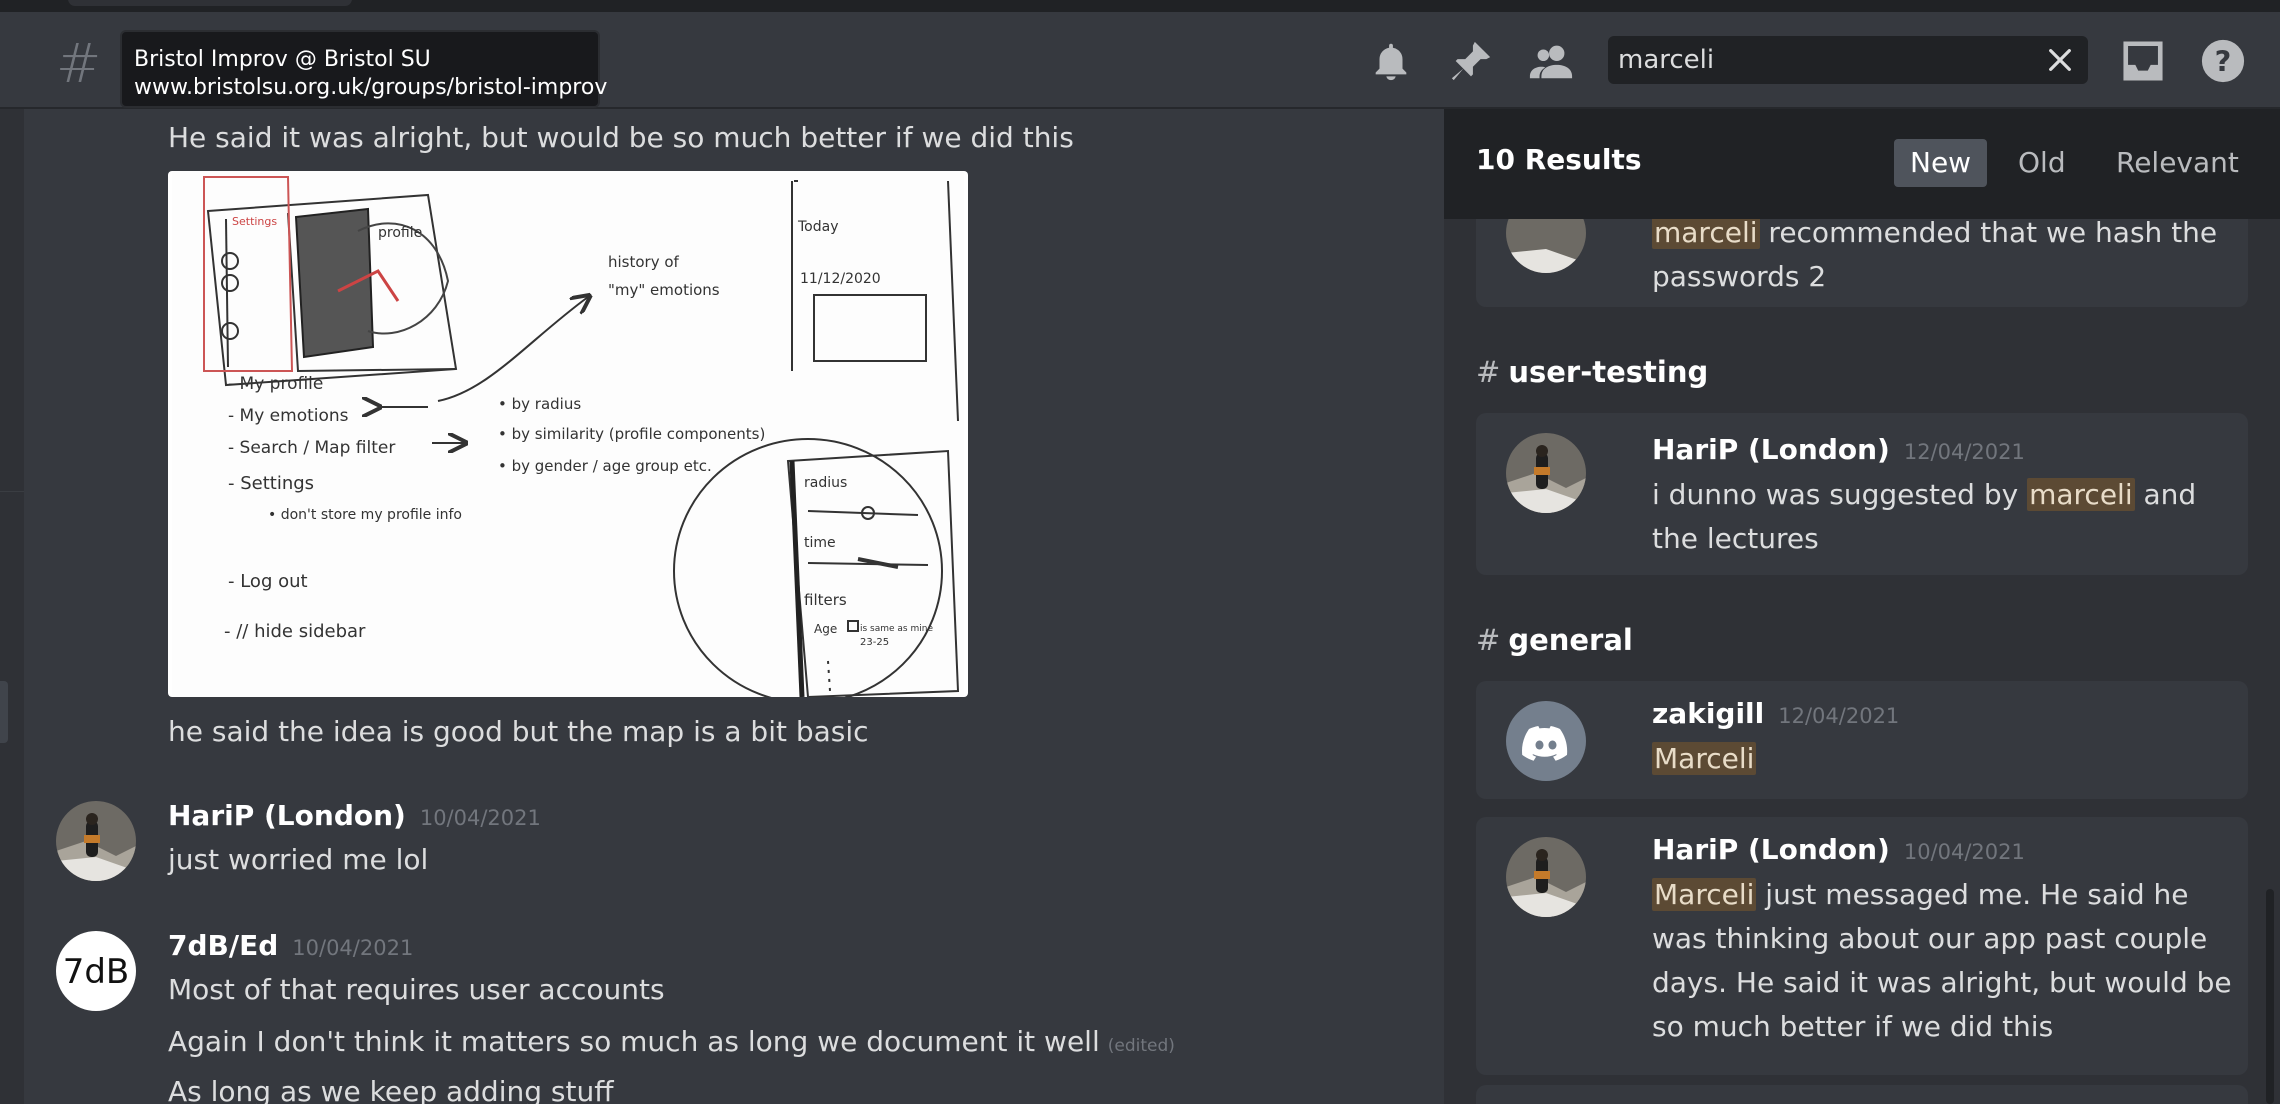 Image resolution: width=2280 pixels, height=1104 pixels. I want to click on results-header: 10 Results New Old Relevant, so click(1862, 164).